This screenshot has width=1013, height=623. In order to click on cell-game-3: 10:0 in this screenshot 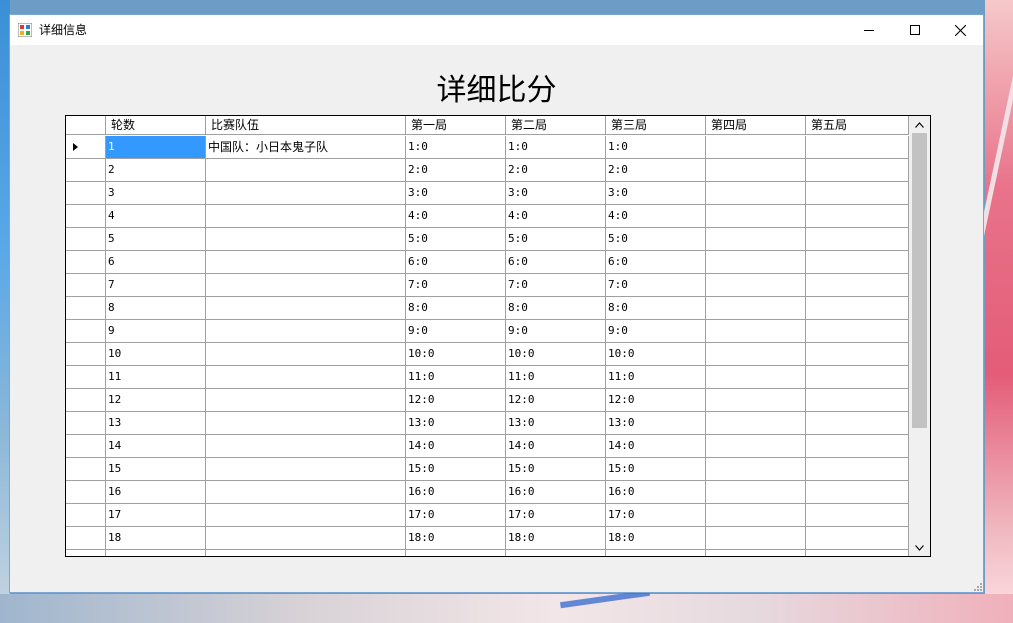, I will do `click(656, 354)`.